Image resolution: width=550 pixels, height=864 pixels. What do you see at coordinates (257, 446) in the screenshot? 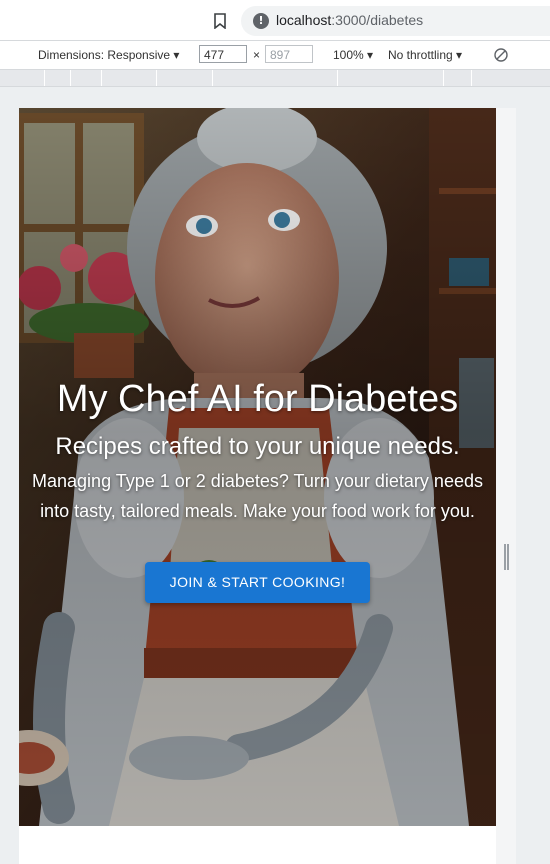
I see `hero-subtitle: Recipes crafted to your unique needs.` at bounding box center [257, 446].